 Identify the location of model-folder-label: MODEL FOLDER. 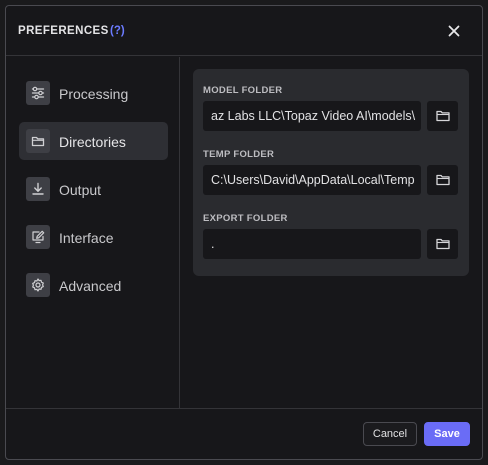
(243, 90).